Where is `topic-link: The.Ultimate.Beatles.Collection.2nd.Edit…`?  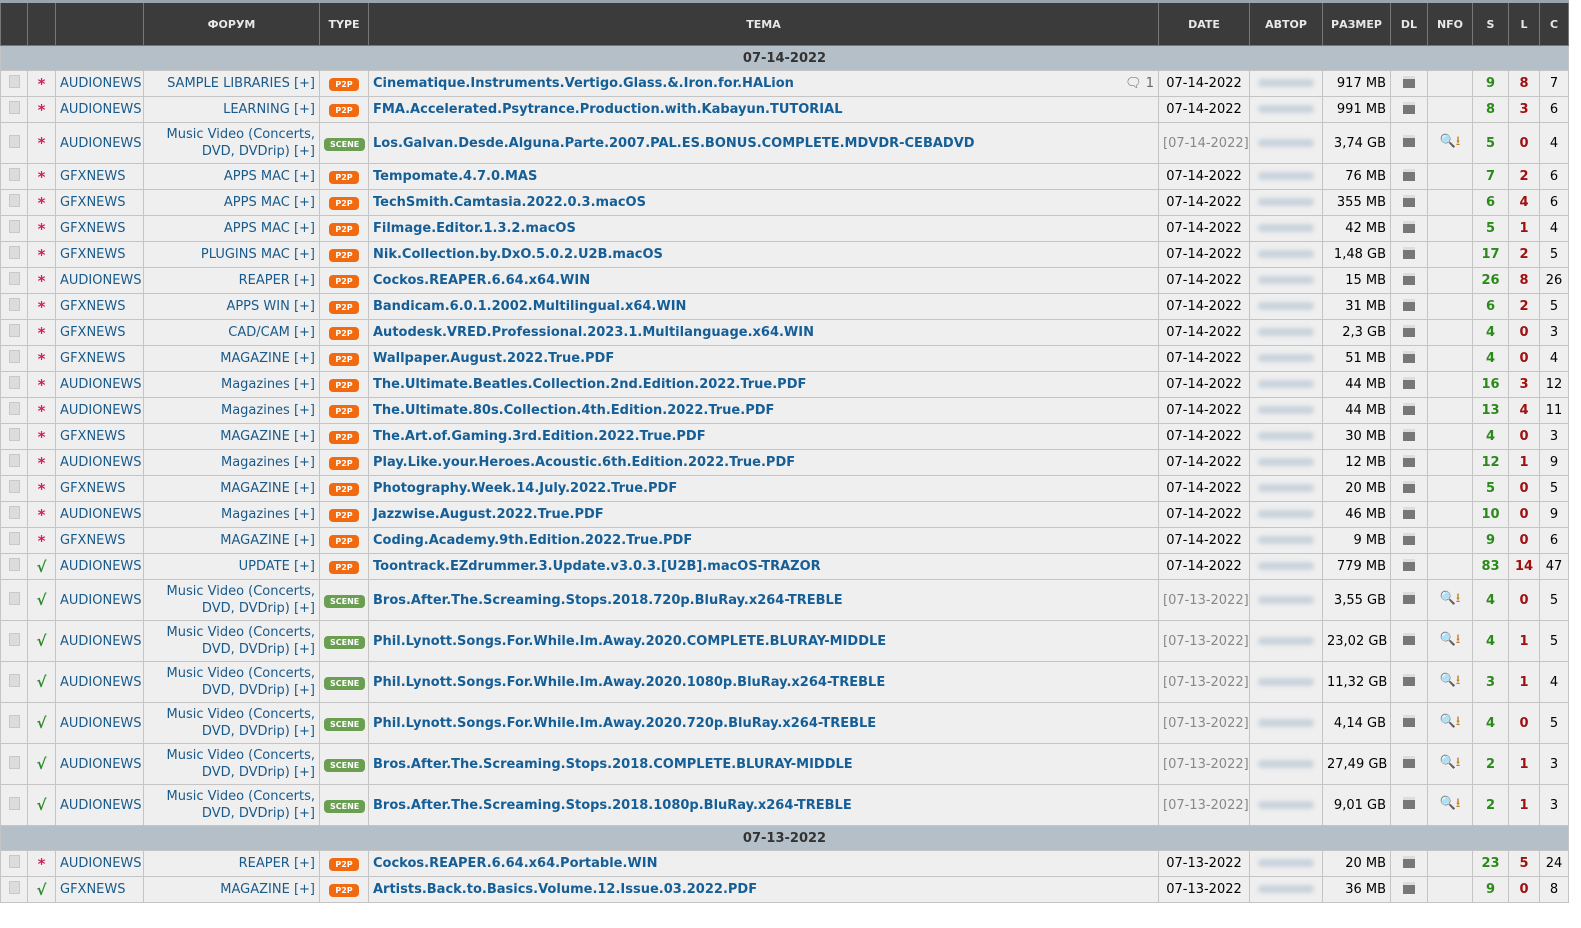
topic-link: The.Ultimate.Beatles.Collection.2nd.Edit… is located at coordinates (589, 384).